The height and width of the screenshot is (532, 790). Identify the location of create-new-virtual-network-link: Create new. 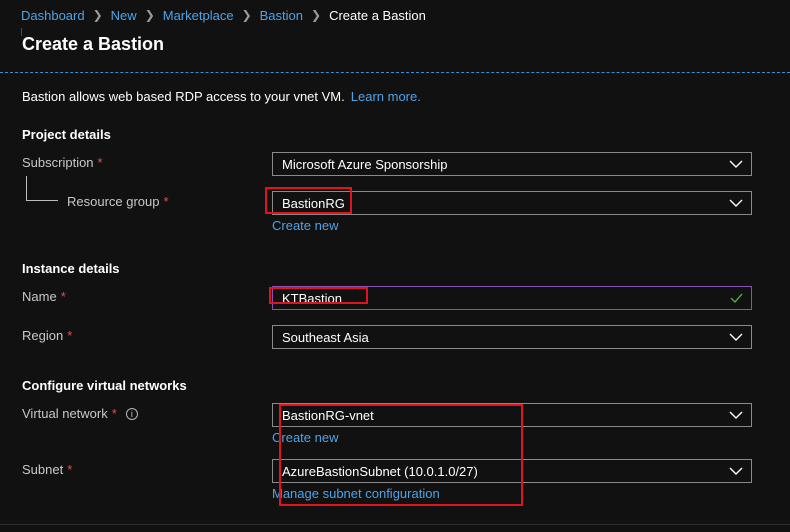
(305, 437).